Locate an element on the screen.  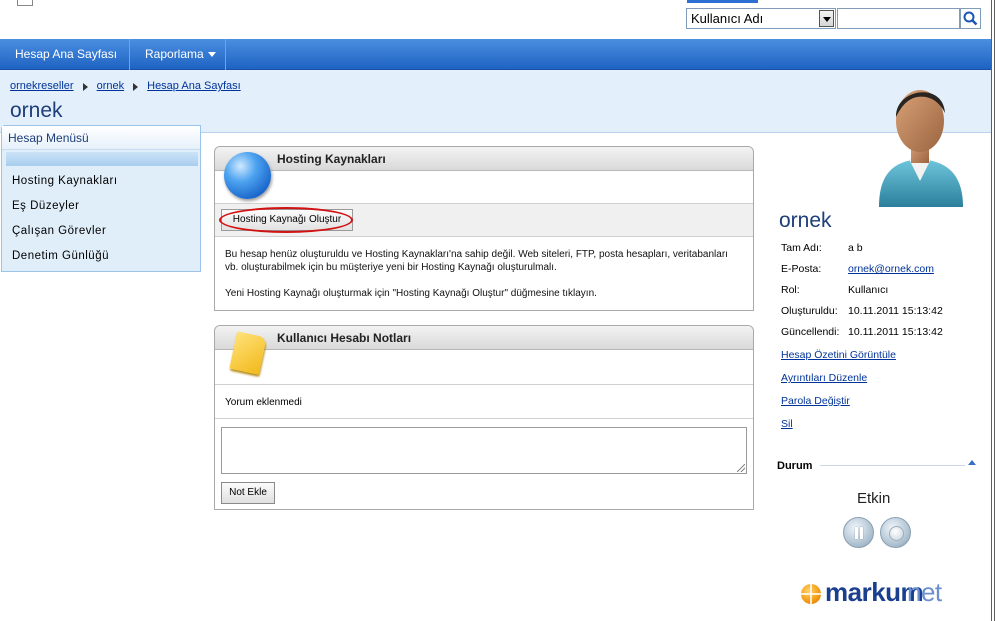
resize-grip-icon is located at coordinates (741, 468).